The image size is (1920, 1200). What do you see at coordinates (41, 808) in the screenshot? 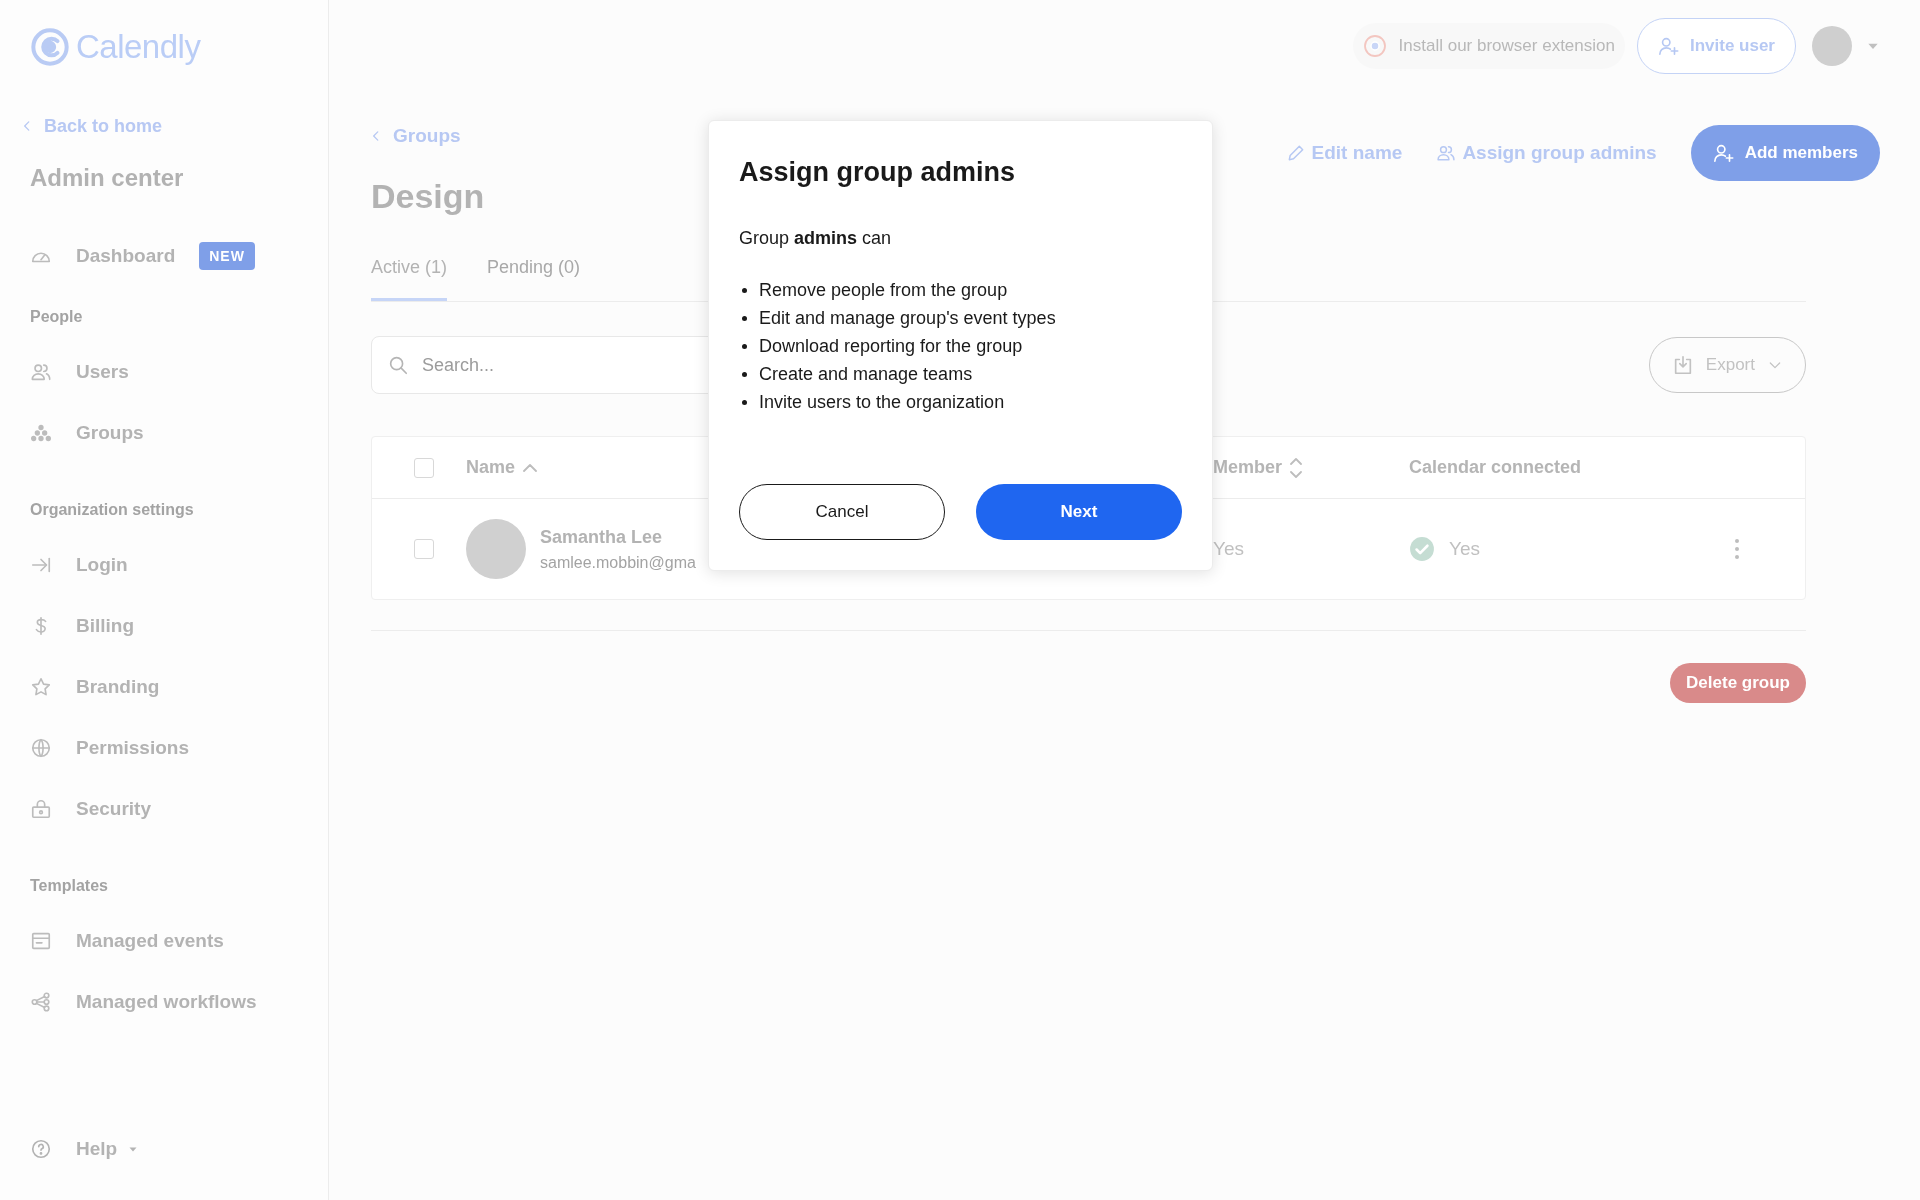
I see `lock-icon` at bounding box center [41, 808].